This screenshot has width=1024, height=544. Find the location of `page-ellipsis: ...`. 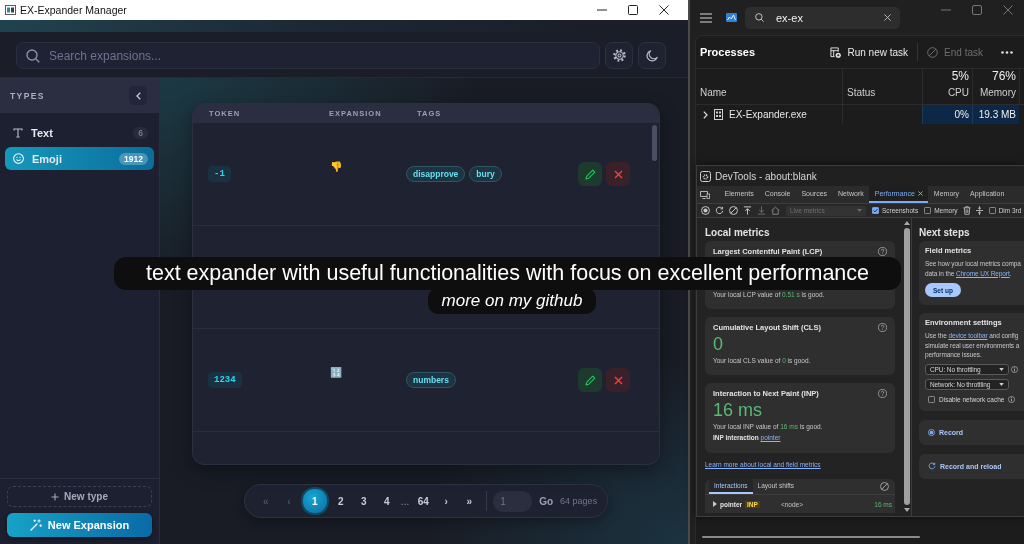

page-ellipsis: ... is located at coordinates (405, 501).